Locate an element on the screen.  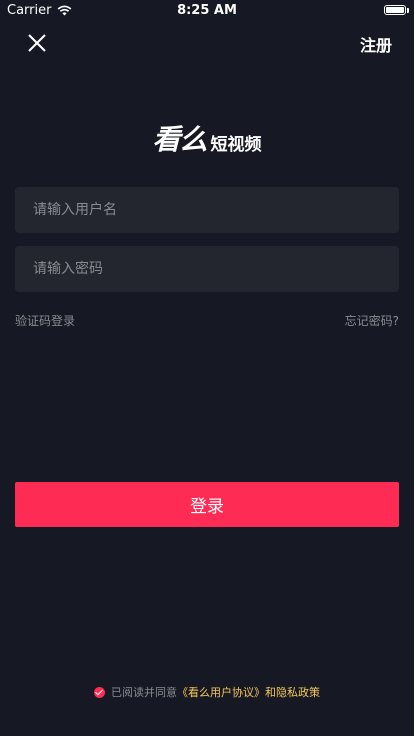
agreement-checkbox is located at coordinates (99, 692).